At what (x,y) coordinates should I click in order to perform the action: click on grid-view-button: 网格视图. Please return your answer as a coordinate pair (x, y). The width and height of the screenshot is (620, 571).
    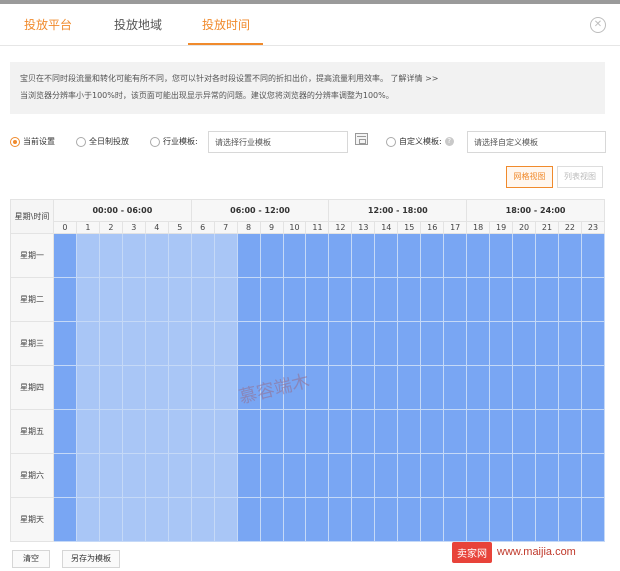
    Looking at the image, I should click on (529, 177).